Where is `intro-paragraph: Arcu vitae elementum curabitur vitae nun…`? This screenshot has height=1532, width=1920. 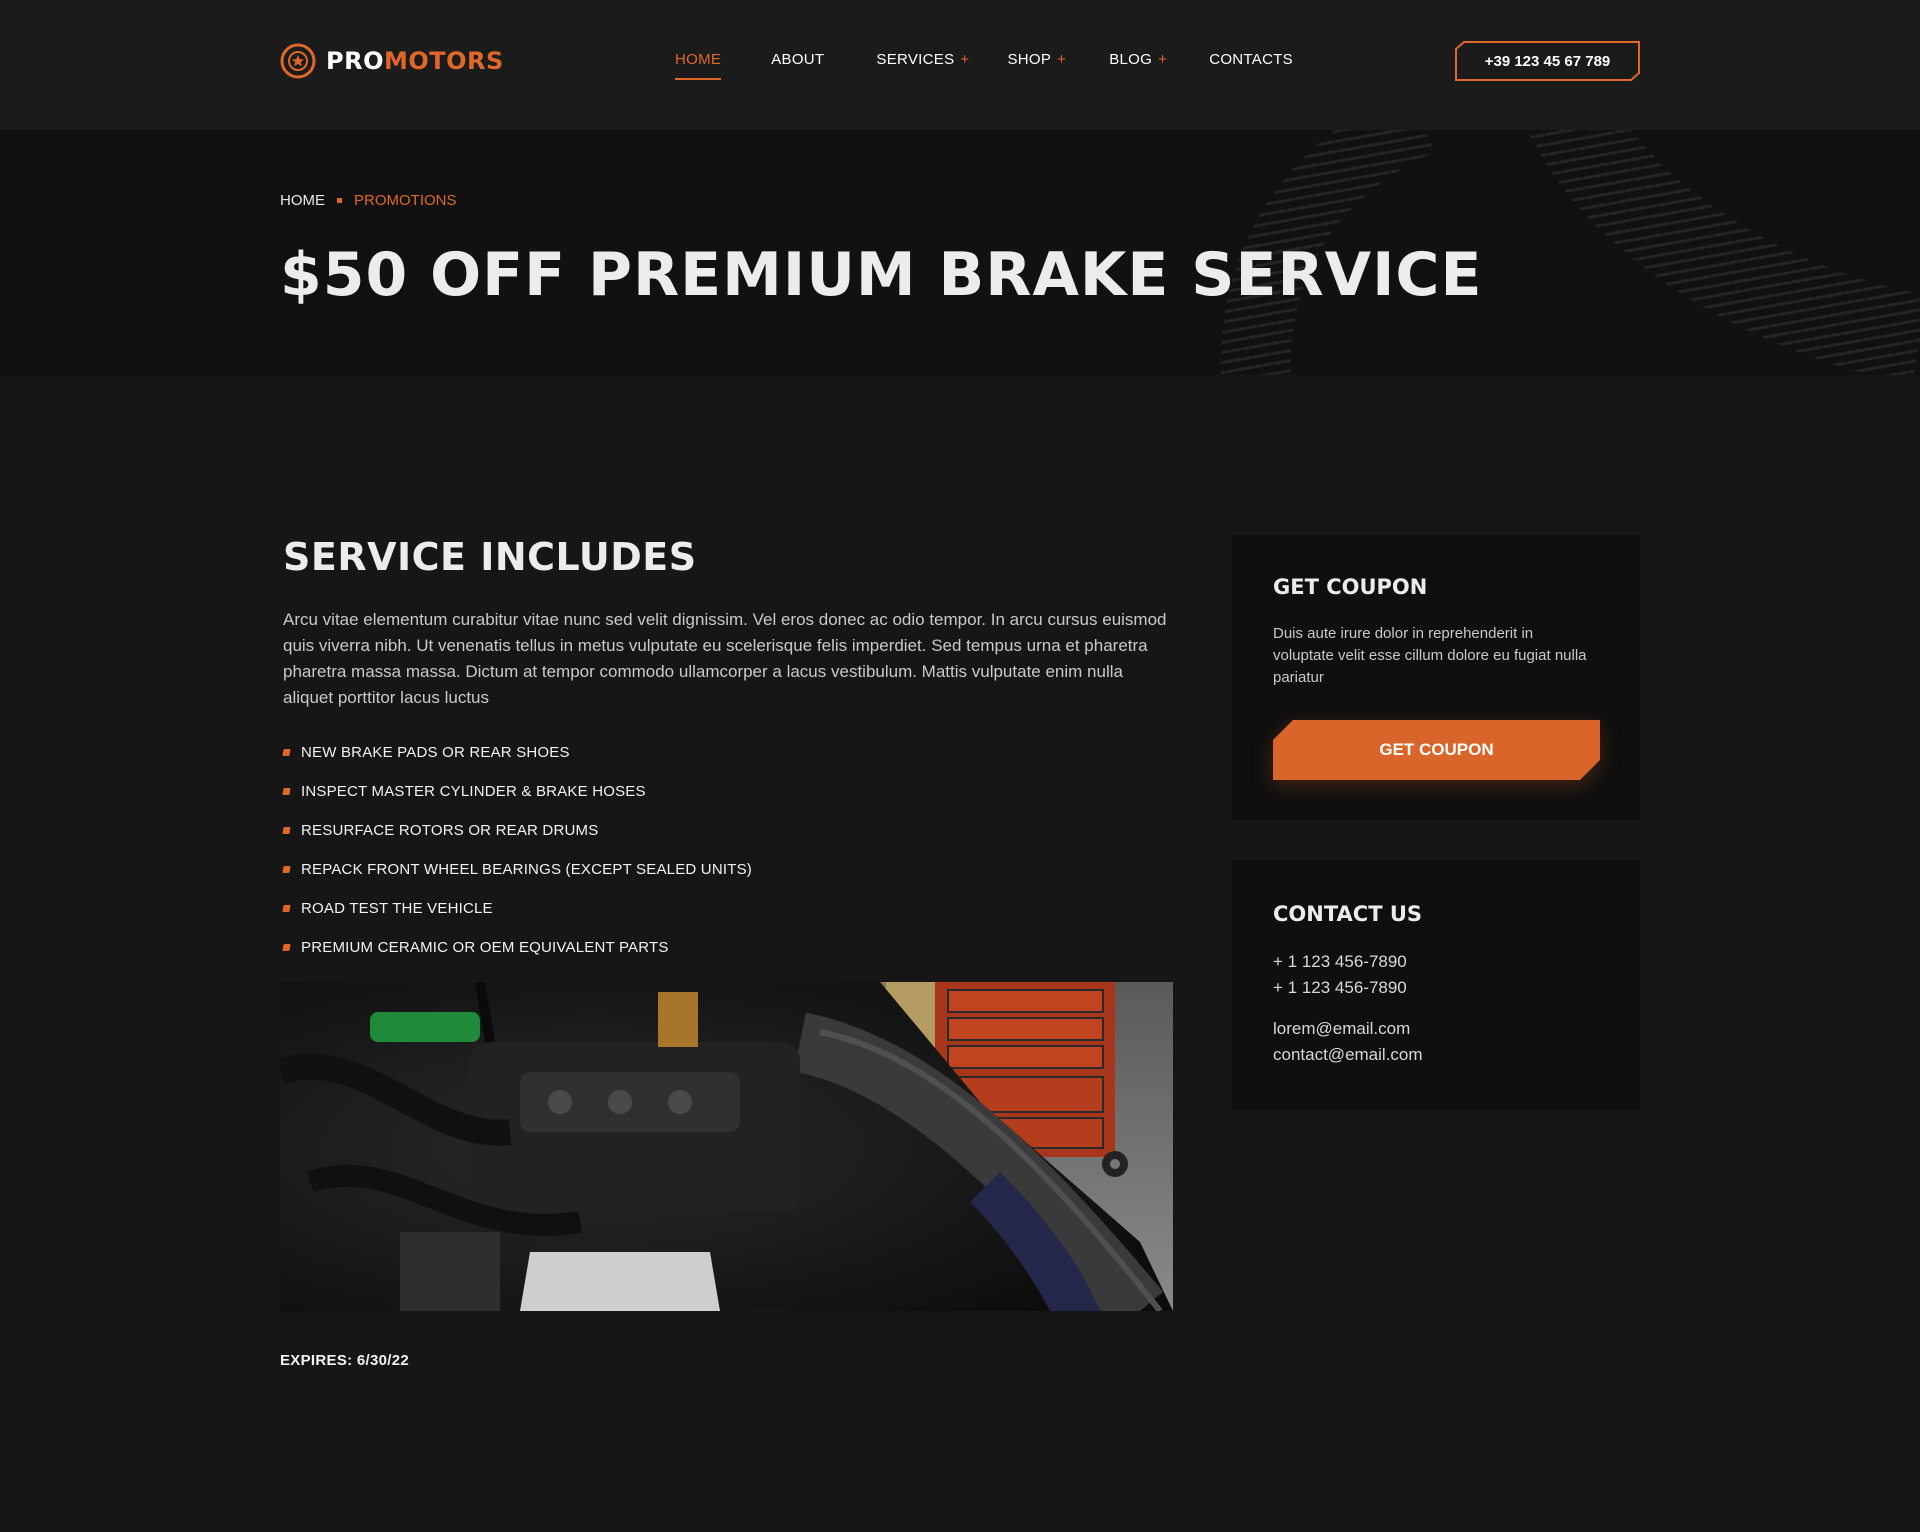
intro-paragraph: Arcu vitae elementum curabitur vitae nun… is located at coordinates (725, 658).